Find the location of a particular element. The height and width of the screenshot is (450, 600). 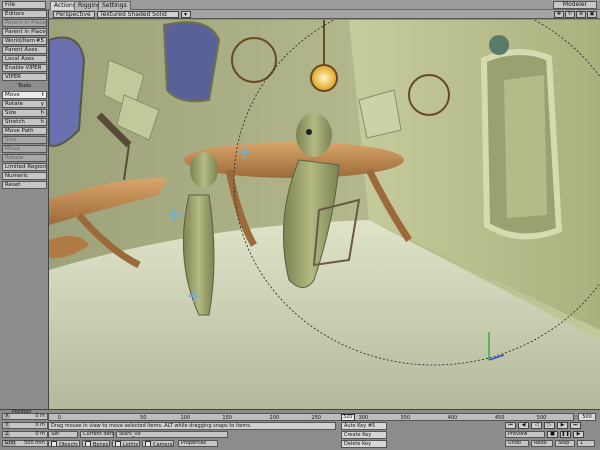

grid-size-field: Grid 500 mm is located at coordinates (25, 443).